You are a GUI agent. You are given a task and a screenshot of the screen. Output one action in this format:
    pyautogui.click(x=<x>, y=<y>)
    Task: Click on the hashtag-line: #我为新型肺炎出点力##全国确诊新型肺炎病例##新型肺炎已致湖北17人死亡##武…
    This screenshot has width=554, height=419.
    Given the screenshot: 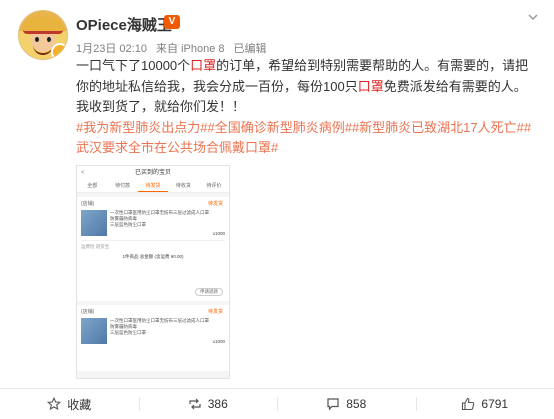 What is the action you would take?
    pyautogui.click(x=307, y=138)
    